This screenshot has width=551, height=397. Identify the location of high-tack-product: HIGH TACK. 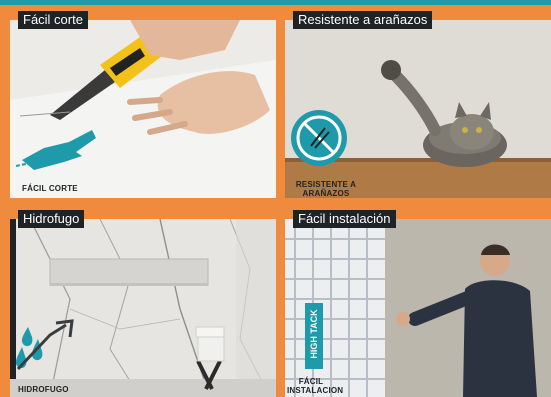
(314, 336).